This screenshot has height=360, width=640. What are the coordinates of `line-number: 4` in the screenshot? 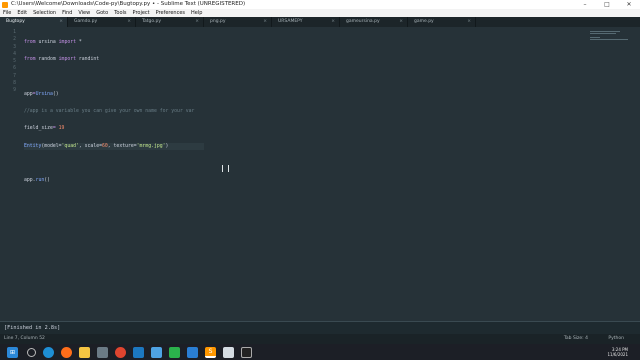 It's located at (14, 54).